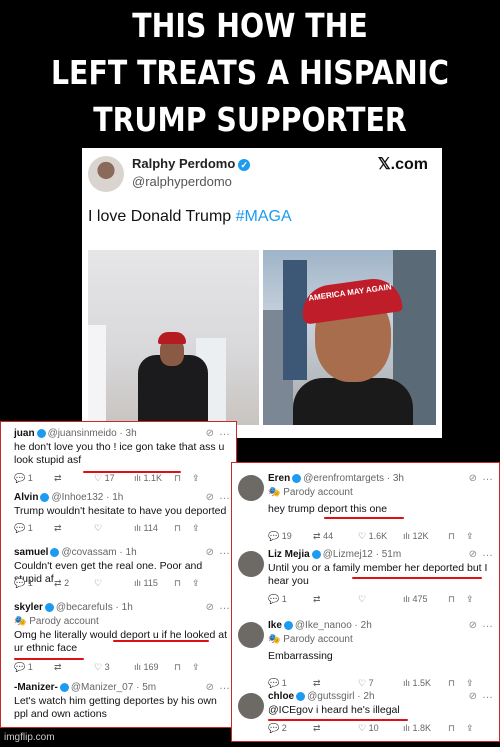  I want to click on reply-handle: @Inhoe132 · 1h, so click(87, 497).